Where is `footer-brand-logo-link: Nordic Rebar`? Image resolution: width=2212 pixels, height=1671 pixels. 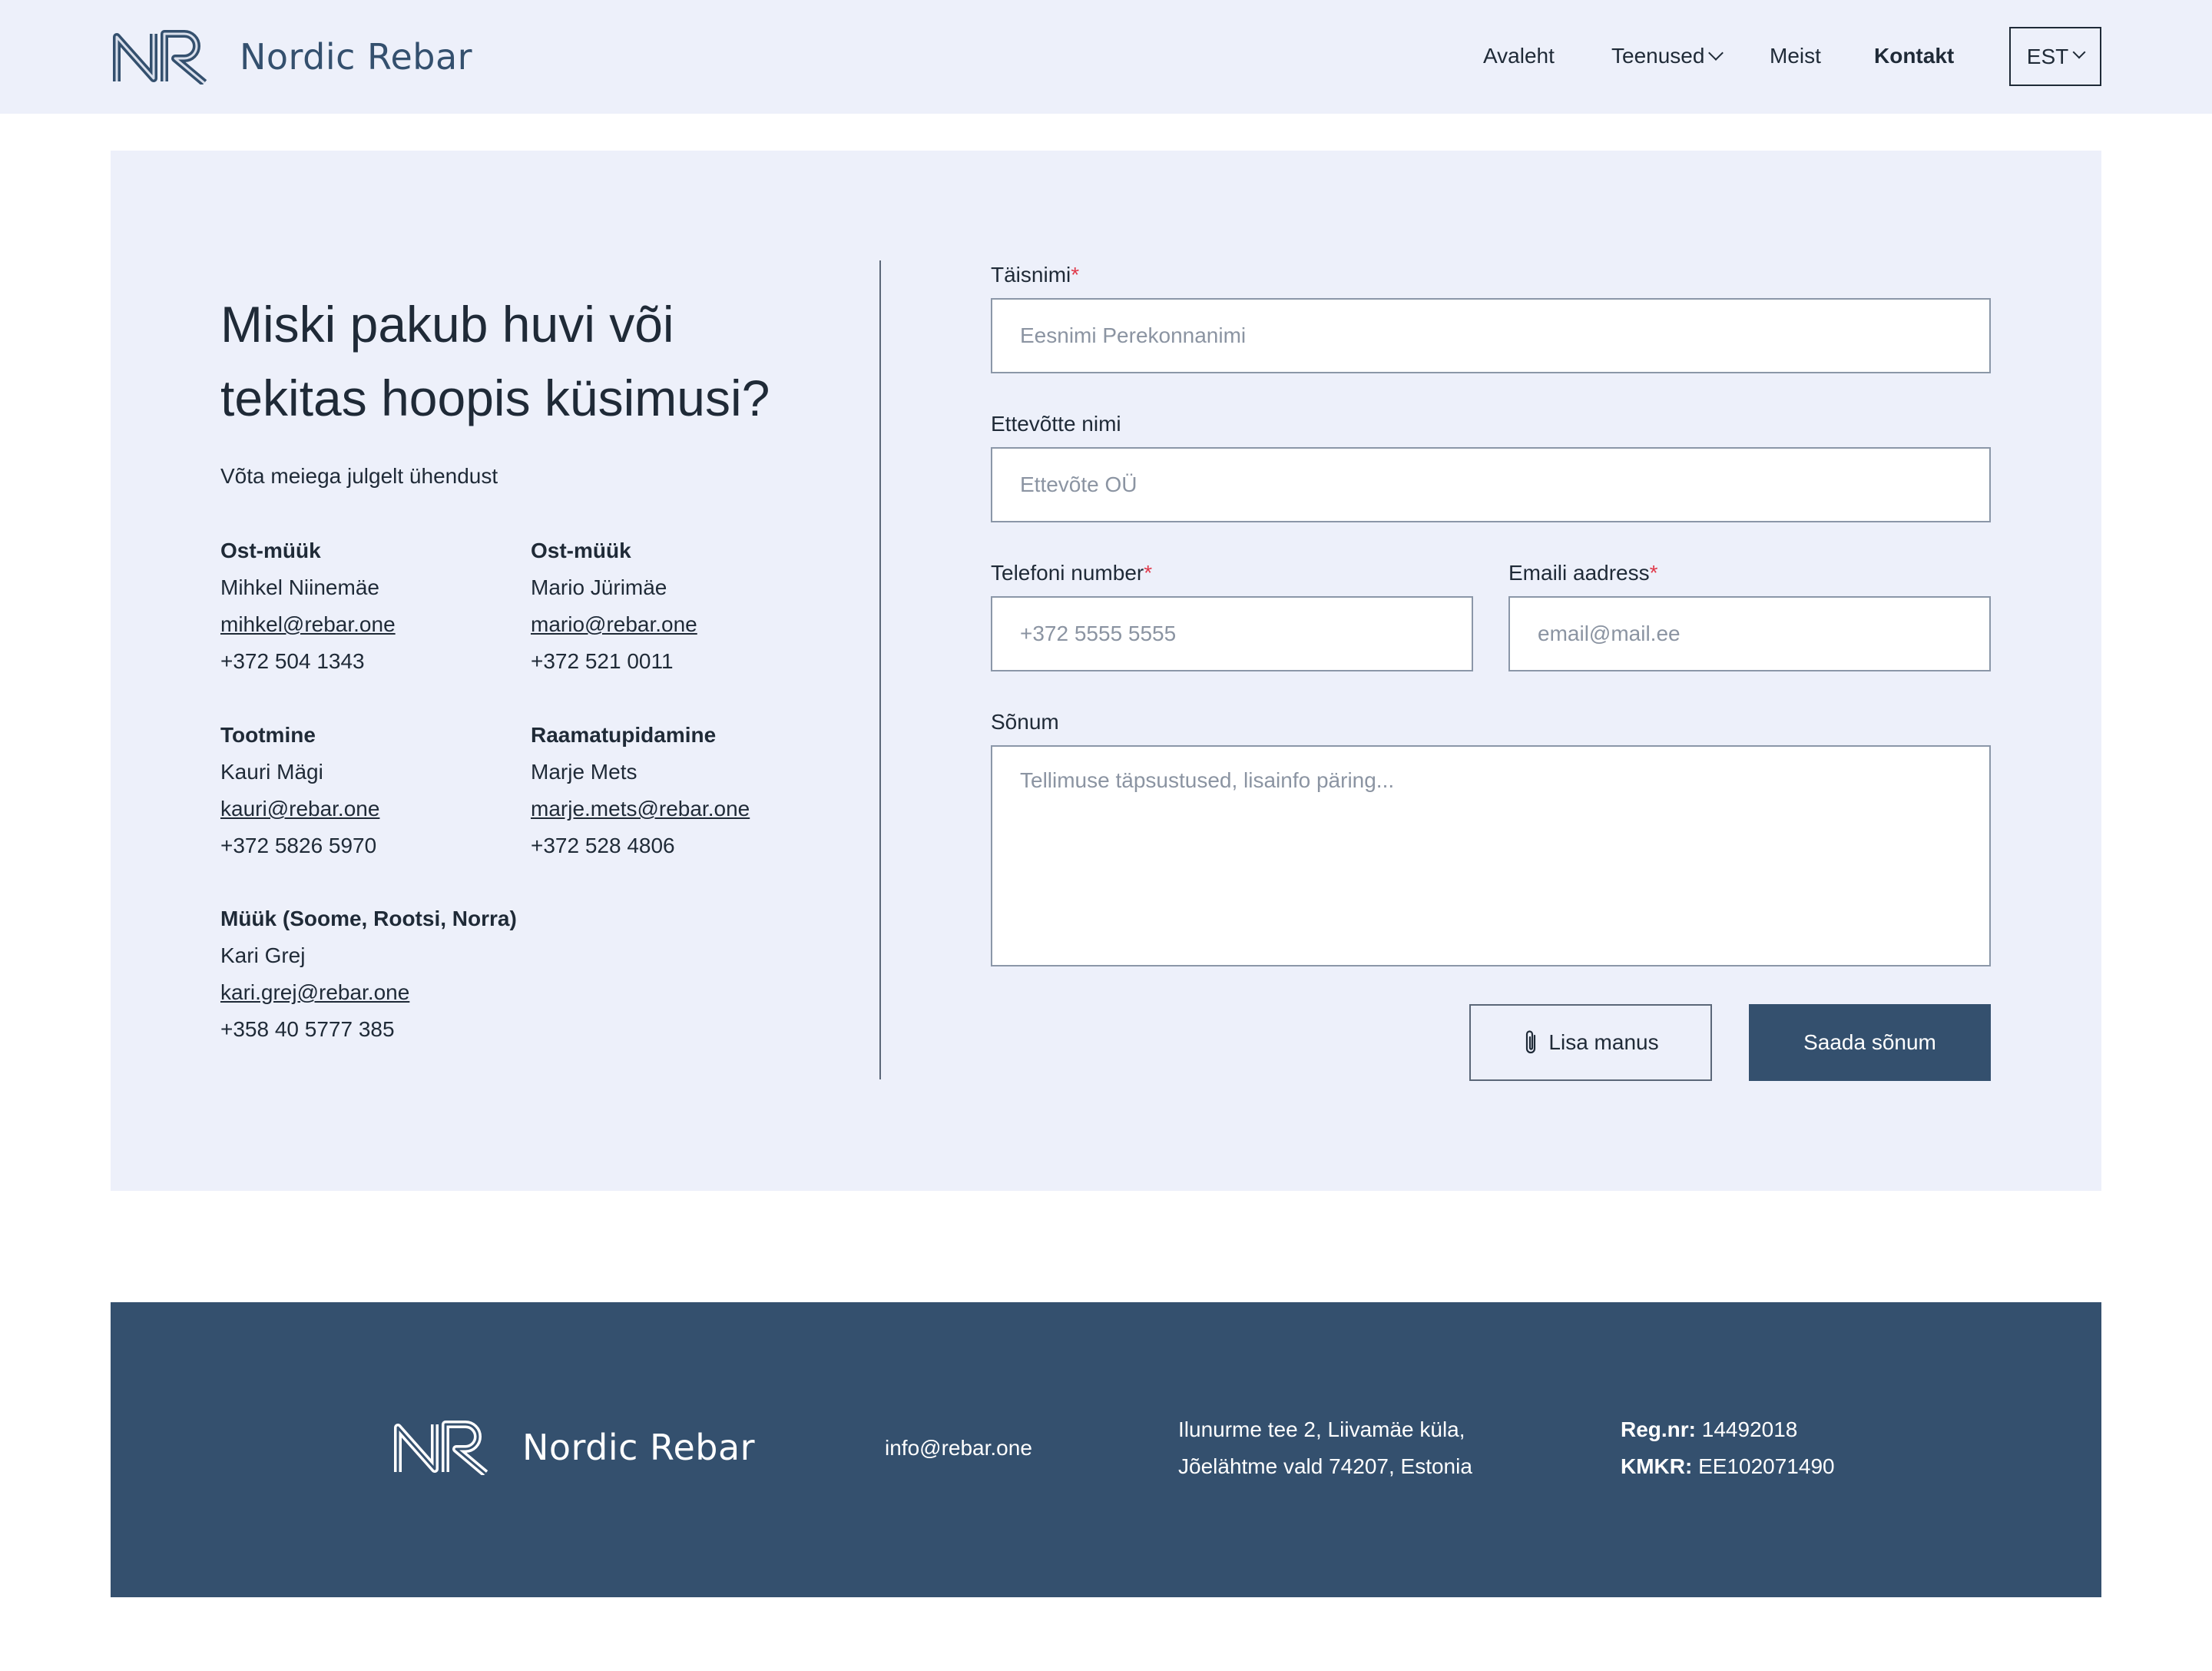
footer-brand-logo-link: Nordic Rebar is located at coordinates (573, 1447).